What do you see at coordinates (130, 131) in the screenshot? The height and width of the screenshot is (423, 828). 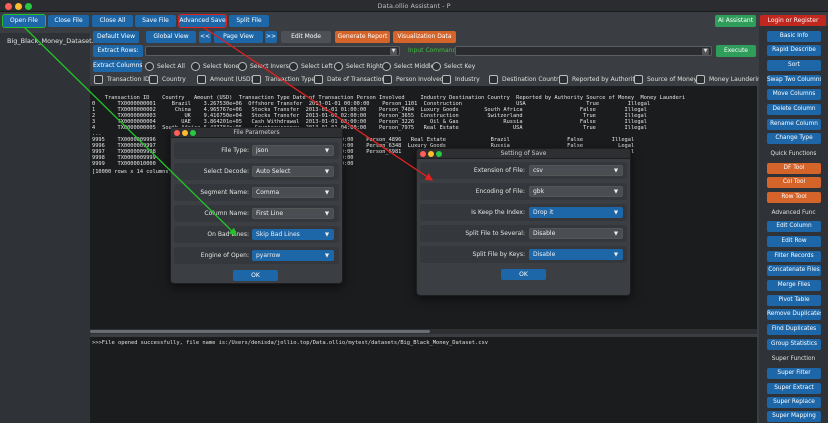 I see `green-arrow` at bounding box center [130, 131].